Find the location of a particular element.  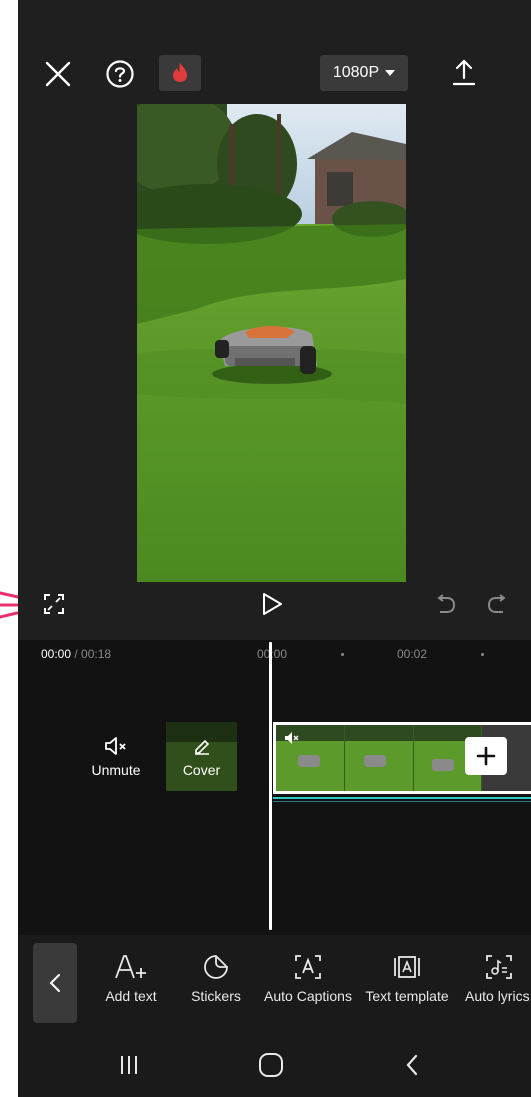

play-icon is located at coordinates (272, 604).